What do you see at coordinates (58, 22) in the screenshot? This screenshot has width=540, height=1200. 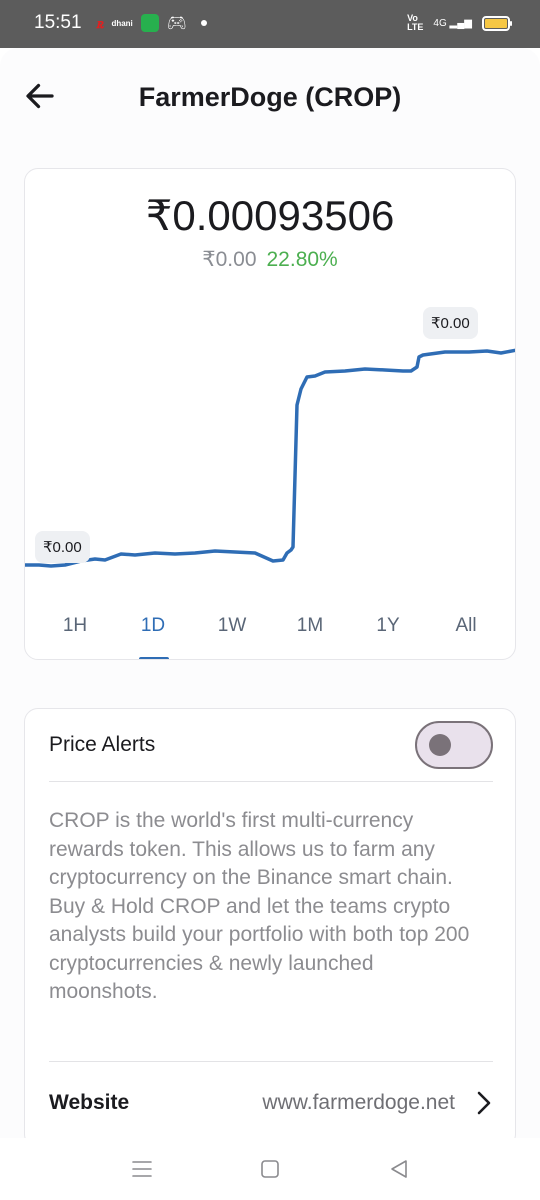 I see `status-time: 15:51` at bounding box center [58, 22].